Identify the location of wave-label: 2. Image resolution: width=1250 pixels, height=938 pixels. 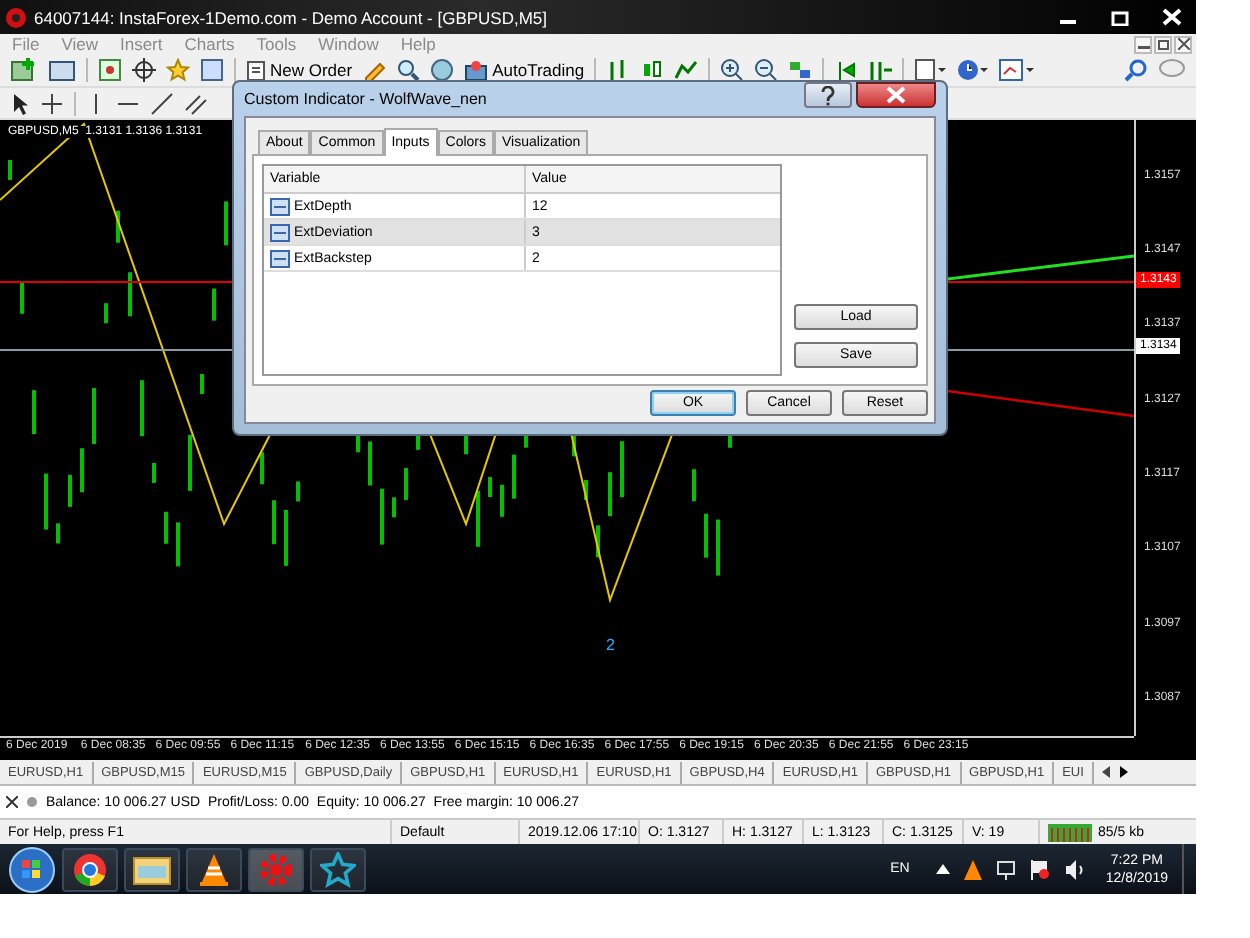
(610, 644).